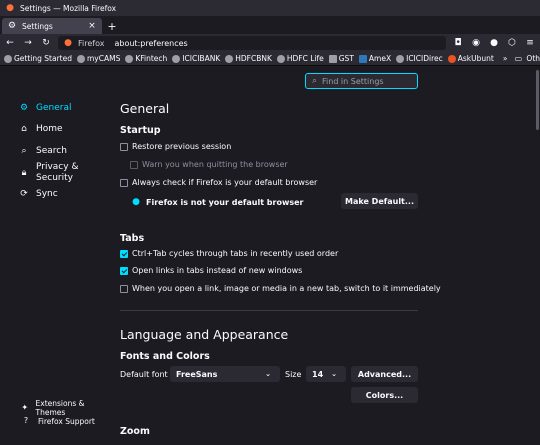 The width and height of the screenshot is (540, 445). I want to click on tab-label: Settings, so click(37, 26).